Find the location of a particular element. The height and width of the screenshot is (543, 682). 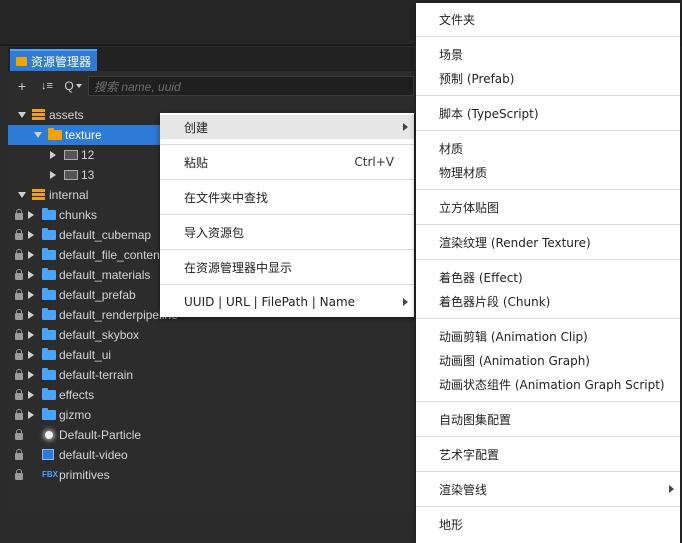

database-icon is located at coordinates (38, 115).